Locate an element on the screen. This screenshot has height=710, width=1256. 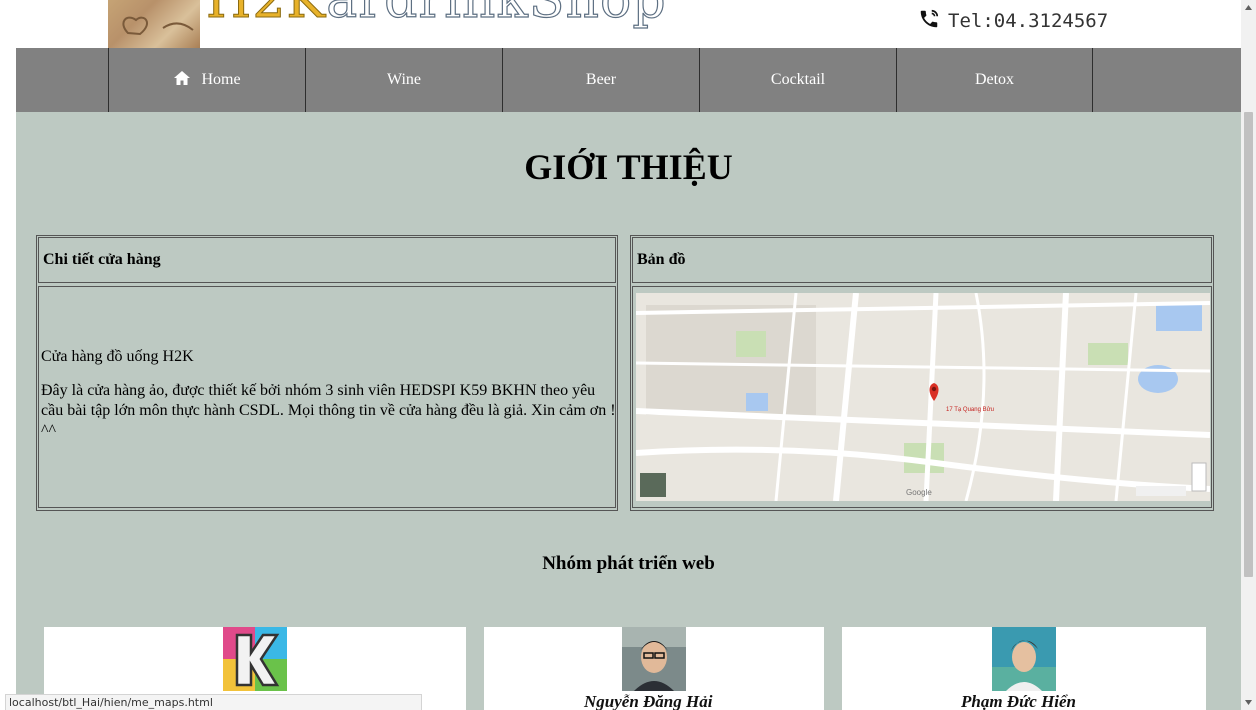
nav-label-cocktail: Cocktail is located at coordinates (798, 79).